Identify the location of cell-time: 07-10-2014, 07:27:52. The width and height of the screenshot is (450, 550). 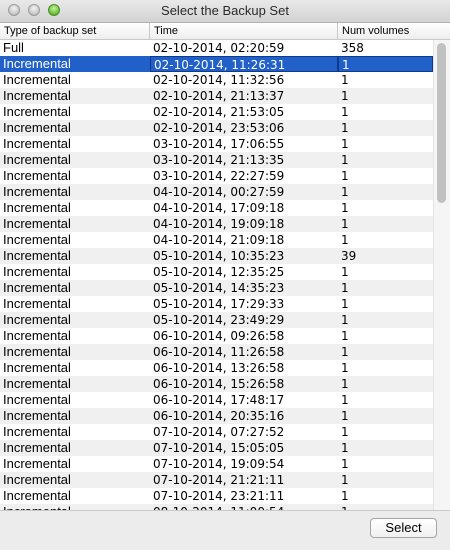
(219, 432).